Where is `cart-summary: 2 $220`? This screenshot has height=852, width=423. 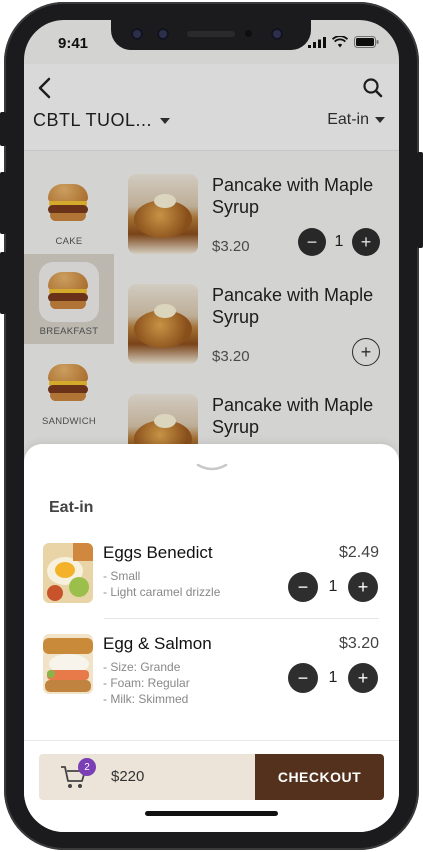 cart-summary: 2 $220 is located at coordinates (147, 777).